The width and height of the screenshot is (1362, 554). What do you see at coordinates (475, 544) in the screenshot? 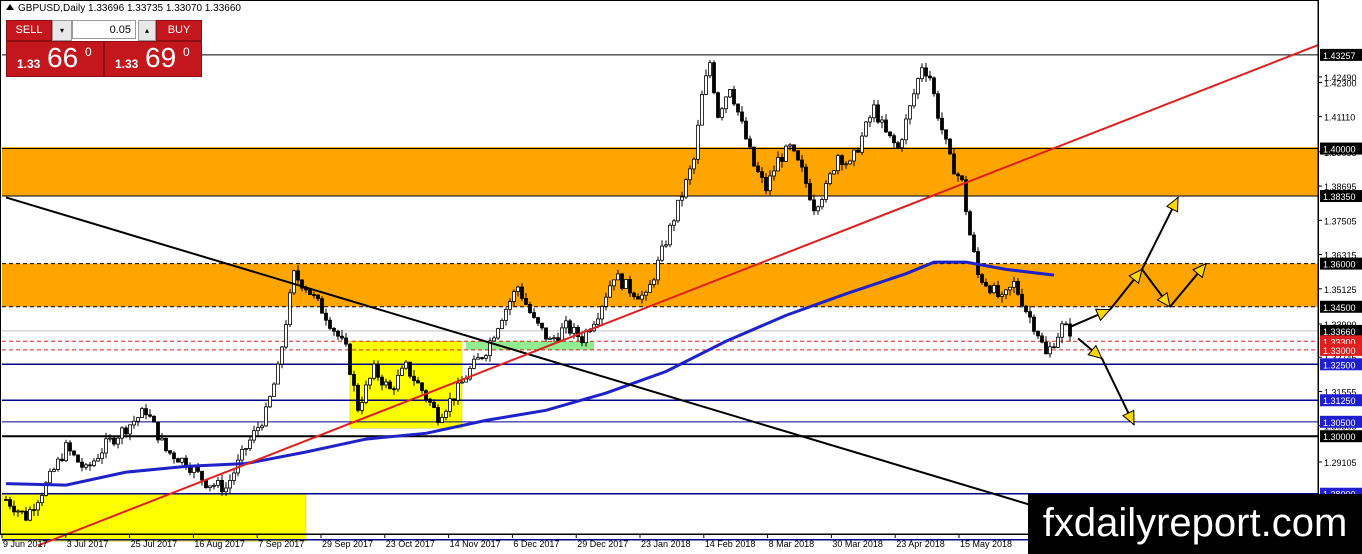
I see `x-tick-label: 14 Nov 2017` at bounding box center [475, 544].